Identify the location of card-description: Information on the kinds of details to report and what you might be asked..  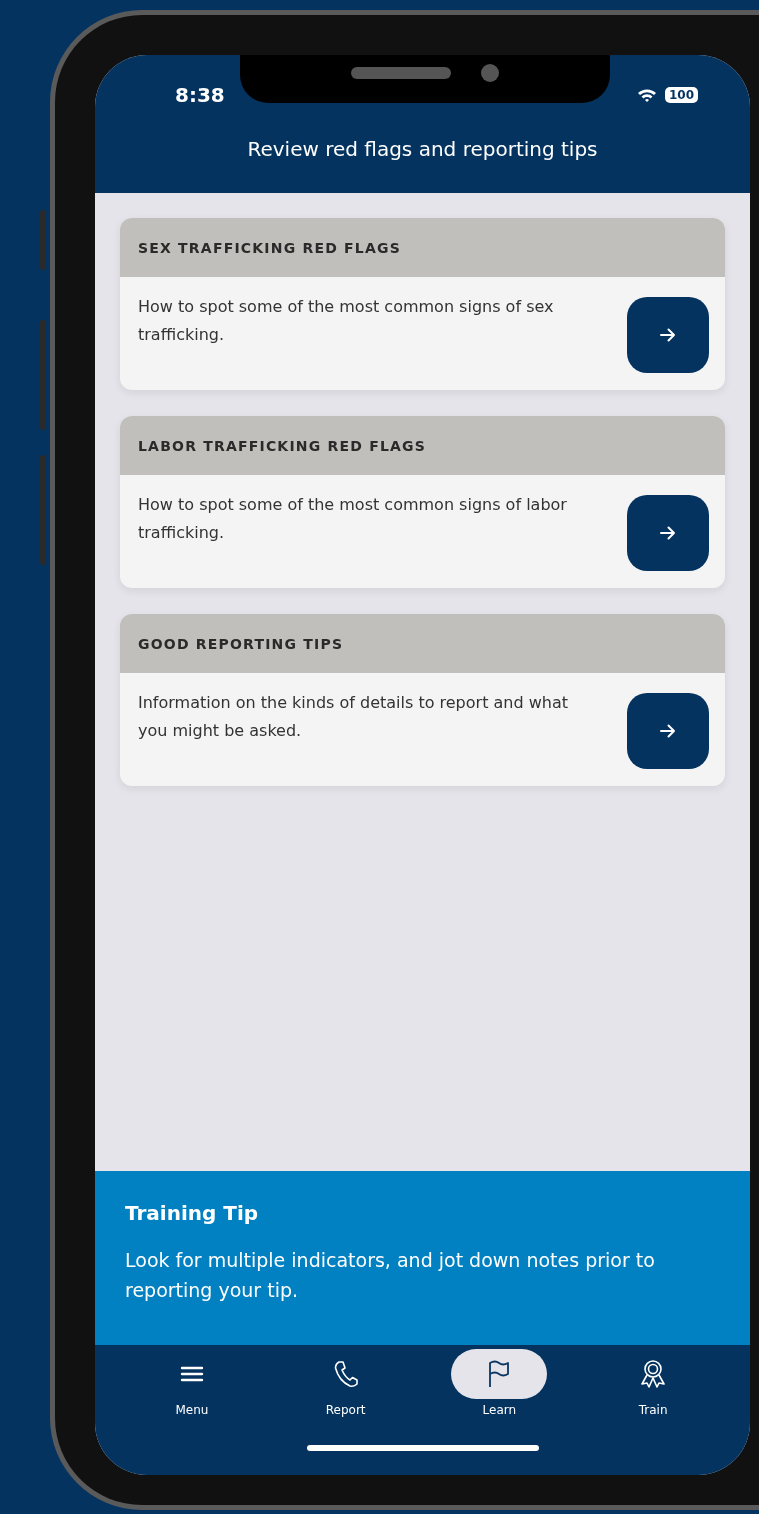
(353, 717).